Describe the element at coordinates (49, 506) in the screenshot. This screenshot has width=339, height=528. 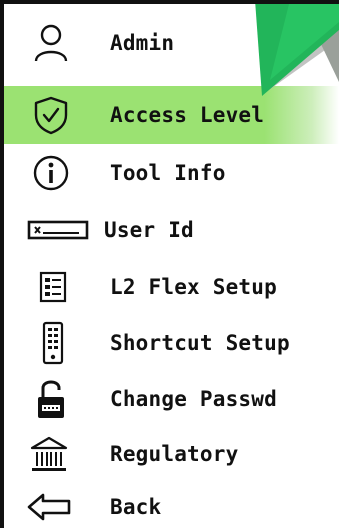
I see `back-arrow-icon` at that location.